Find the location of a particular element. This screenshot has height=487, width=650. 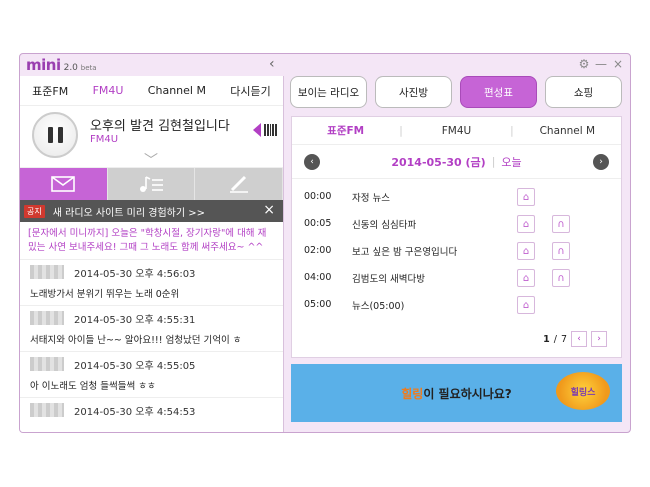

program-title: 오후의 발견 김현철입니다 is located at coordinates (160, 126).